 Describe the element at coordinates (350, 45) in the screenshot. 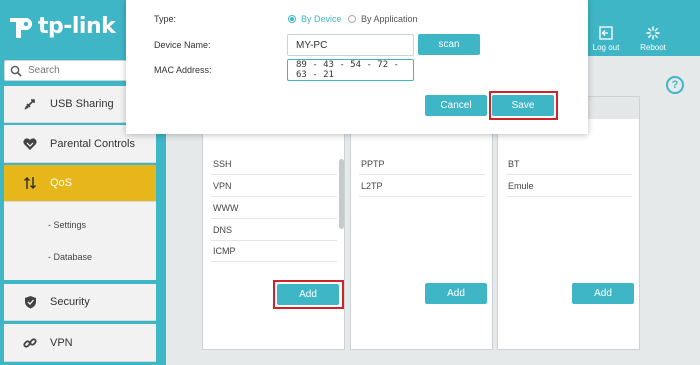

I see `device-name-field: MY-PC` at that location.